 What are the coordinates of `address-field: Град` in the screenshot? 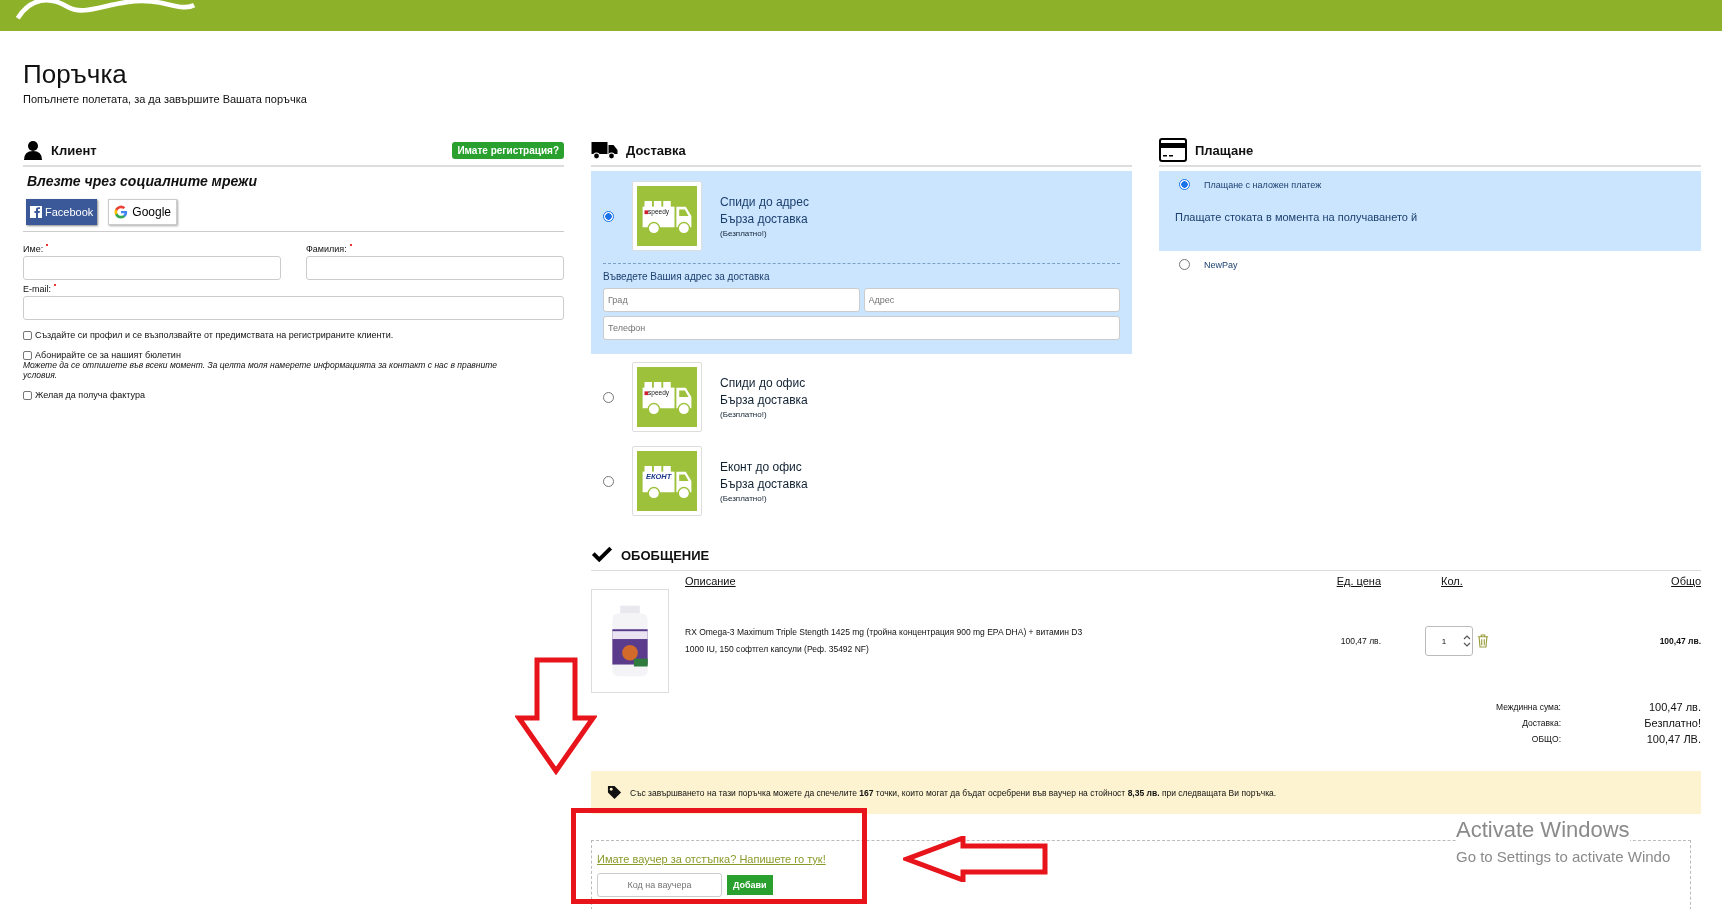 It's located at (731, 300).